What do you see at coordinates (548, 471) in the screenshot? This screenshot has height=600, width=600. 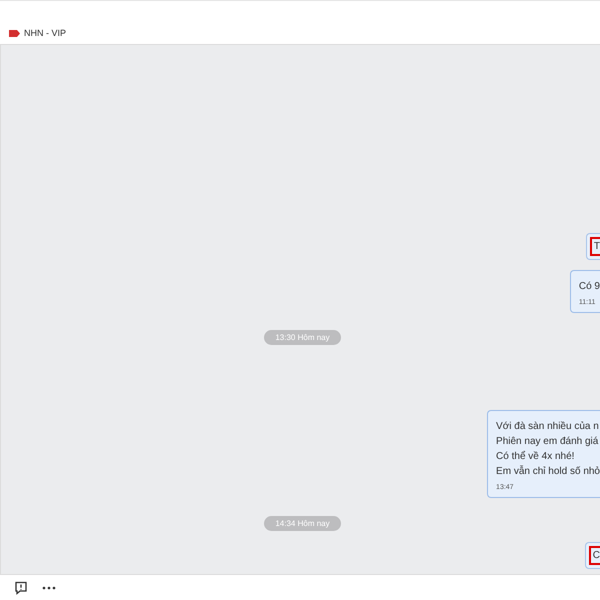 I see `message-text: Em vẫn chỉ hold số nhỏ` at bounding box center [548, 471].